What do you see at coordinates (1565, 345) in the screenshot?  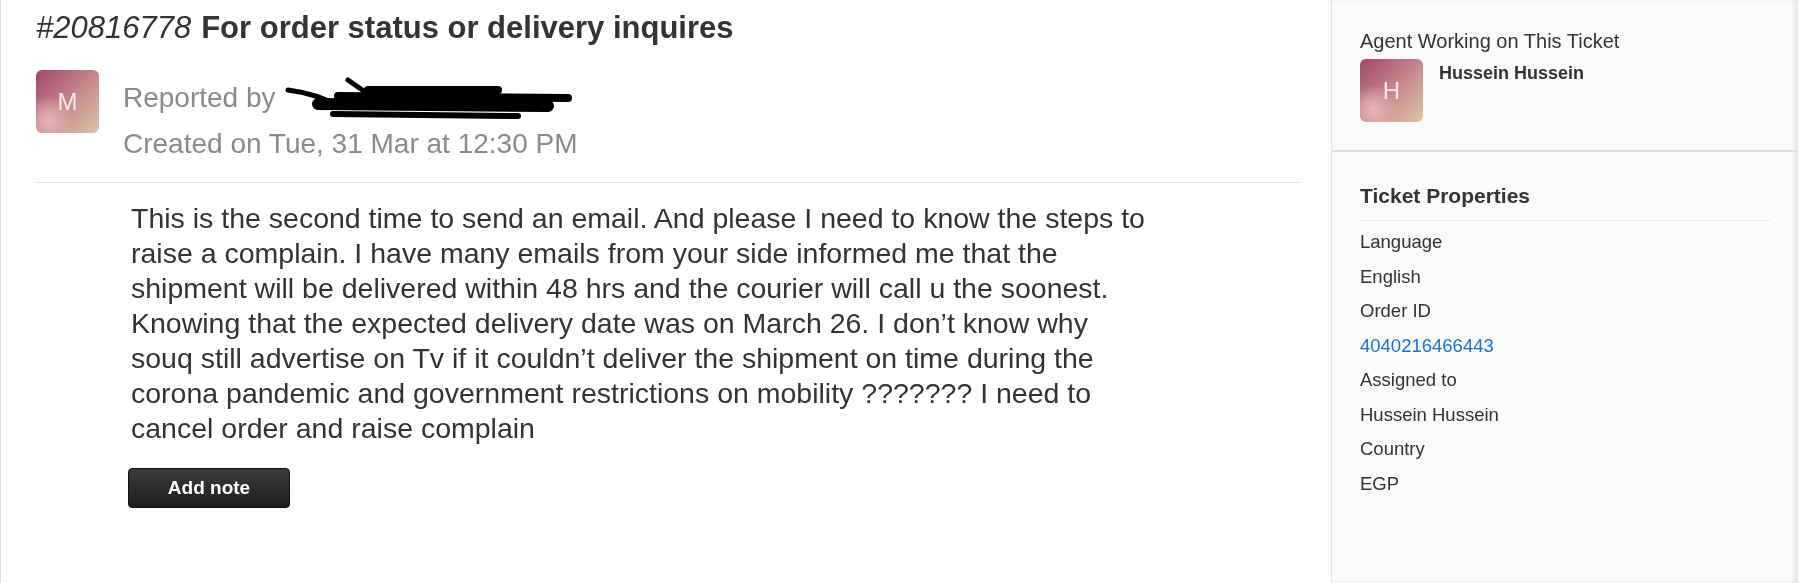 I see `property-link: 4040216466443` at bounding box center [1565, 345].